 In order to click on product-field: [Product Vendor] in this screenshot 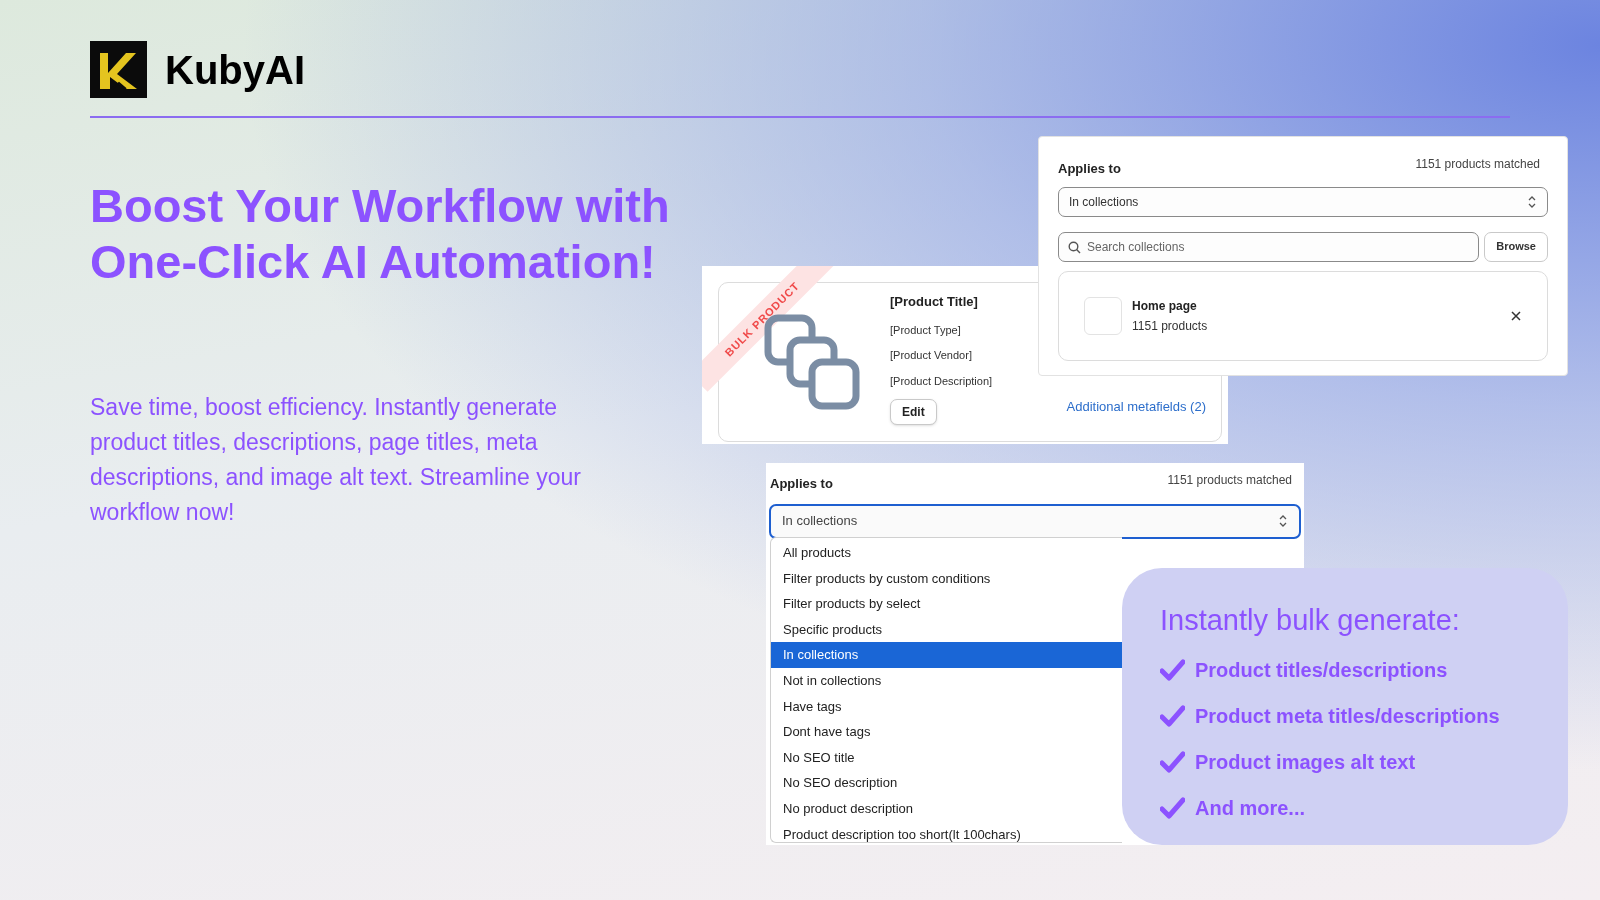, I will do `click(941, 355)`.